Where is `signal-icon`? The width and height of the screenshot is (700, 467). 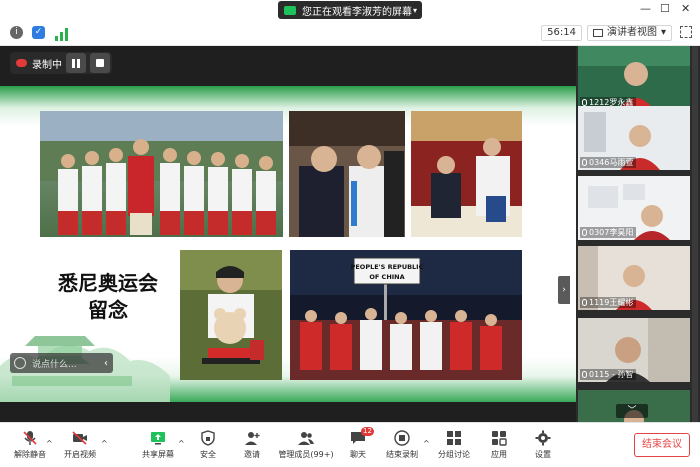
signal-icon is located at coordinates (61, 33).